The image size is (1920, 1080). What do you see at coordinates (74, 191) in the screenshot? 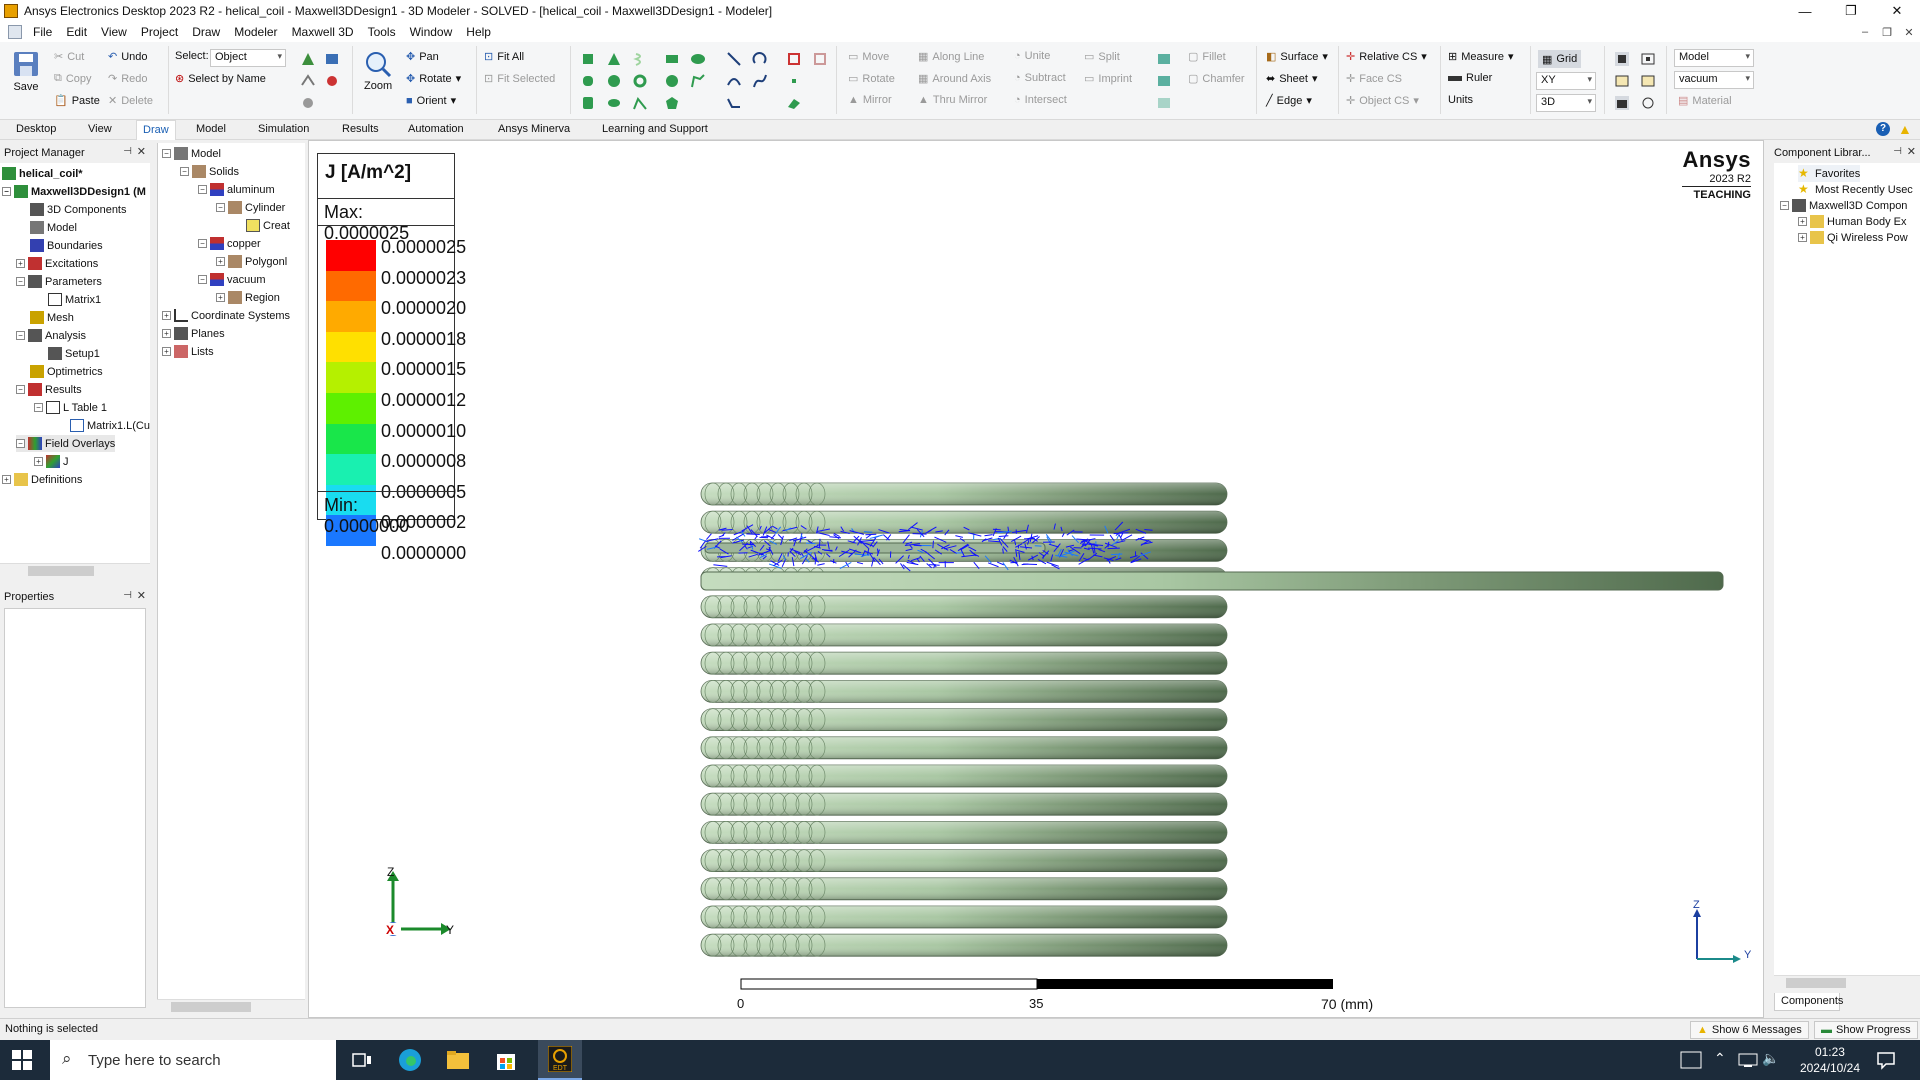
I see `tree-item-design: − Maxwell3DDesign1 (M` at bounding box center [74, 191].